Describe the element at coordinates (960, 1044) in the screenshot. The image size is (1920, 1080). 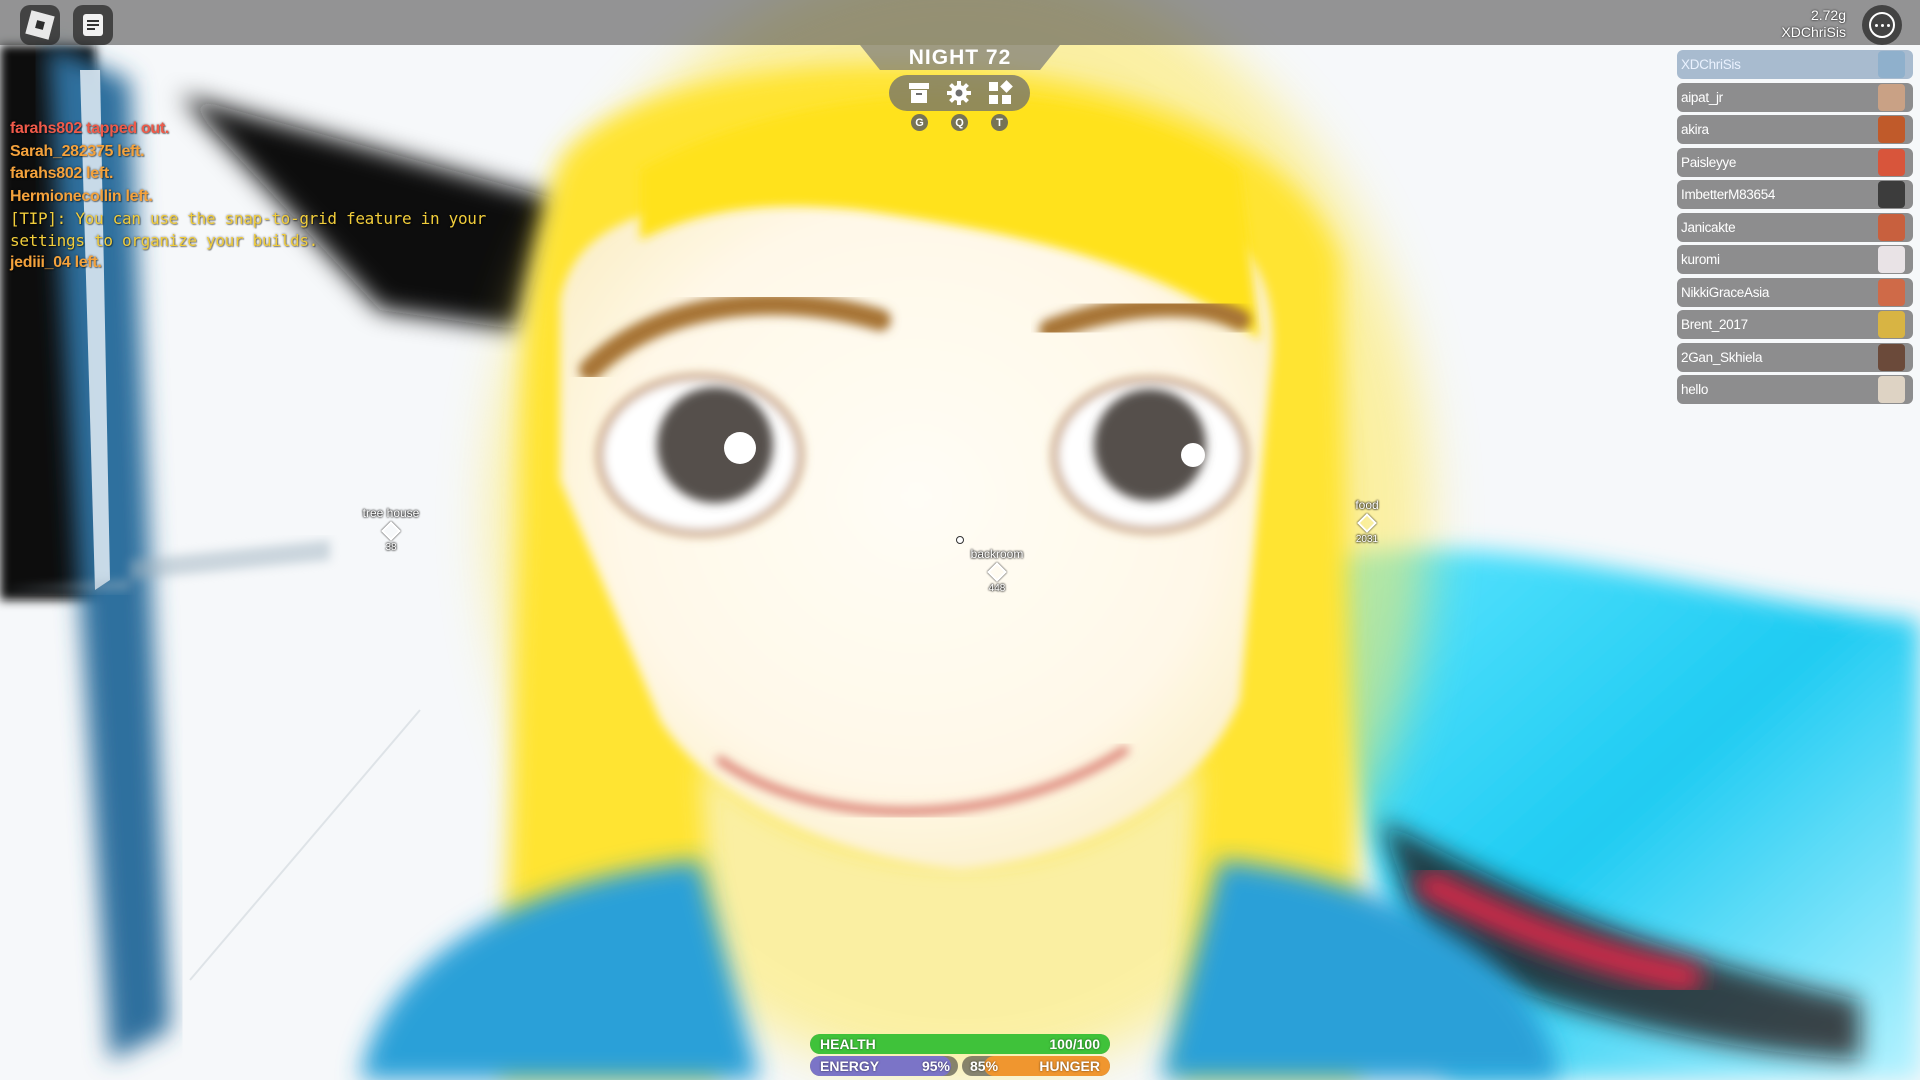
I see `health-bar: HEALTH 100/100` at that location.